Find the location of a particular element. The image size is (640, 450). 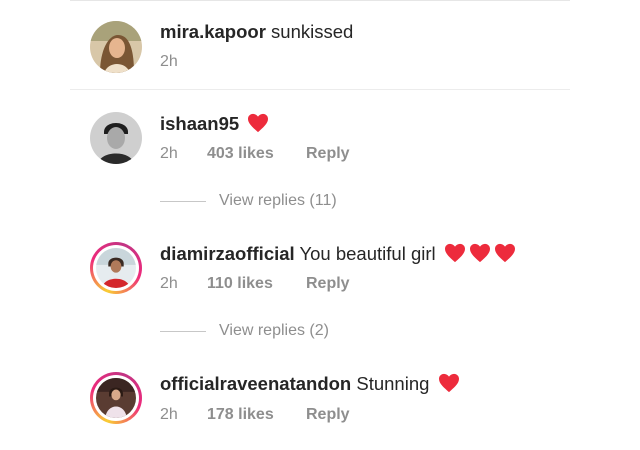

avatar-image-woman-red is located at coordinates (116, 268).